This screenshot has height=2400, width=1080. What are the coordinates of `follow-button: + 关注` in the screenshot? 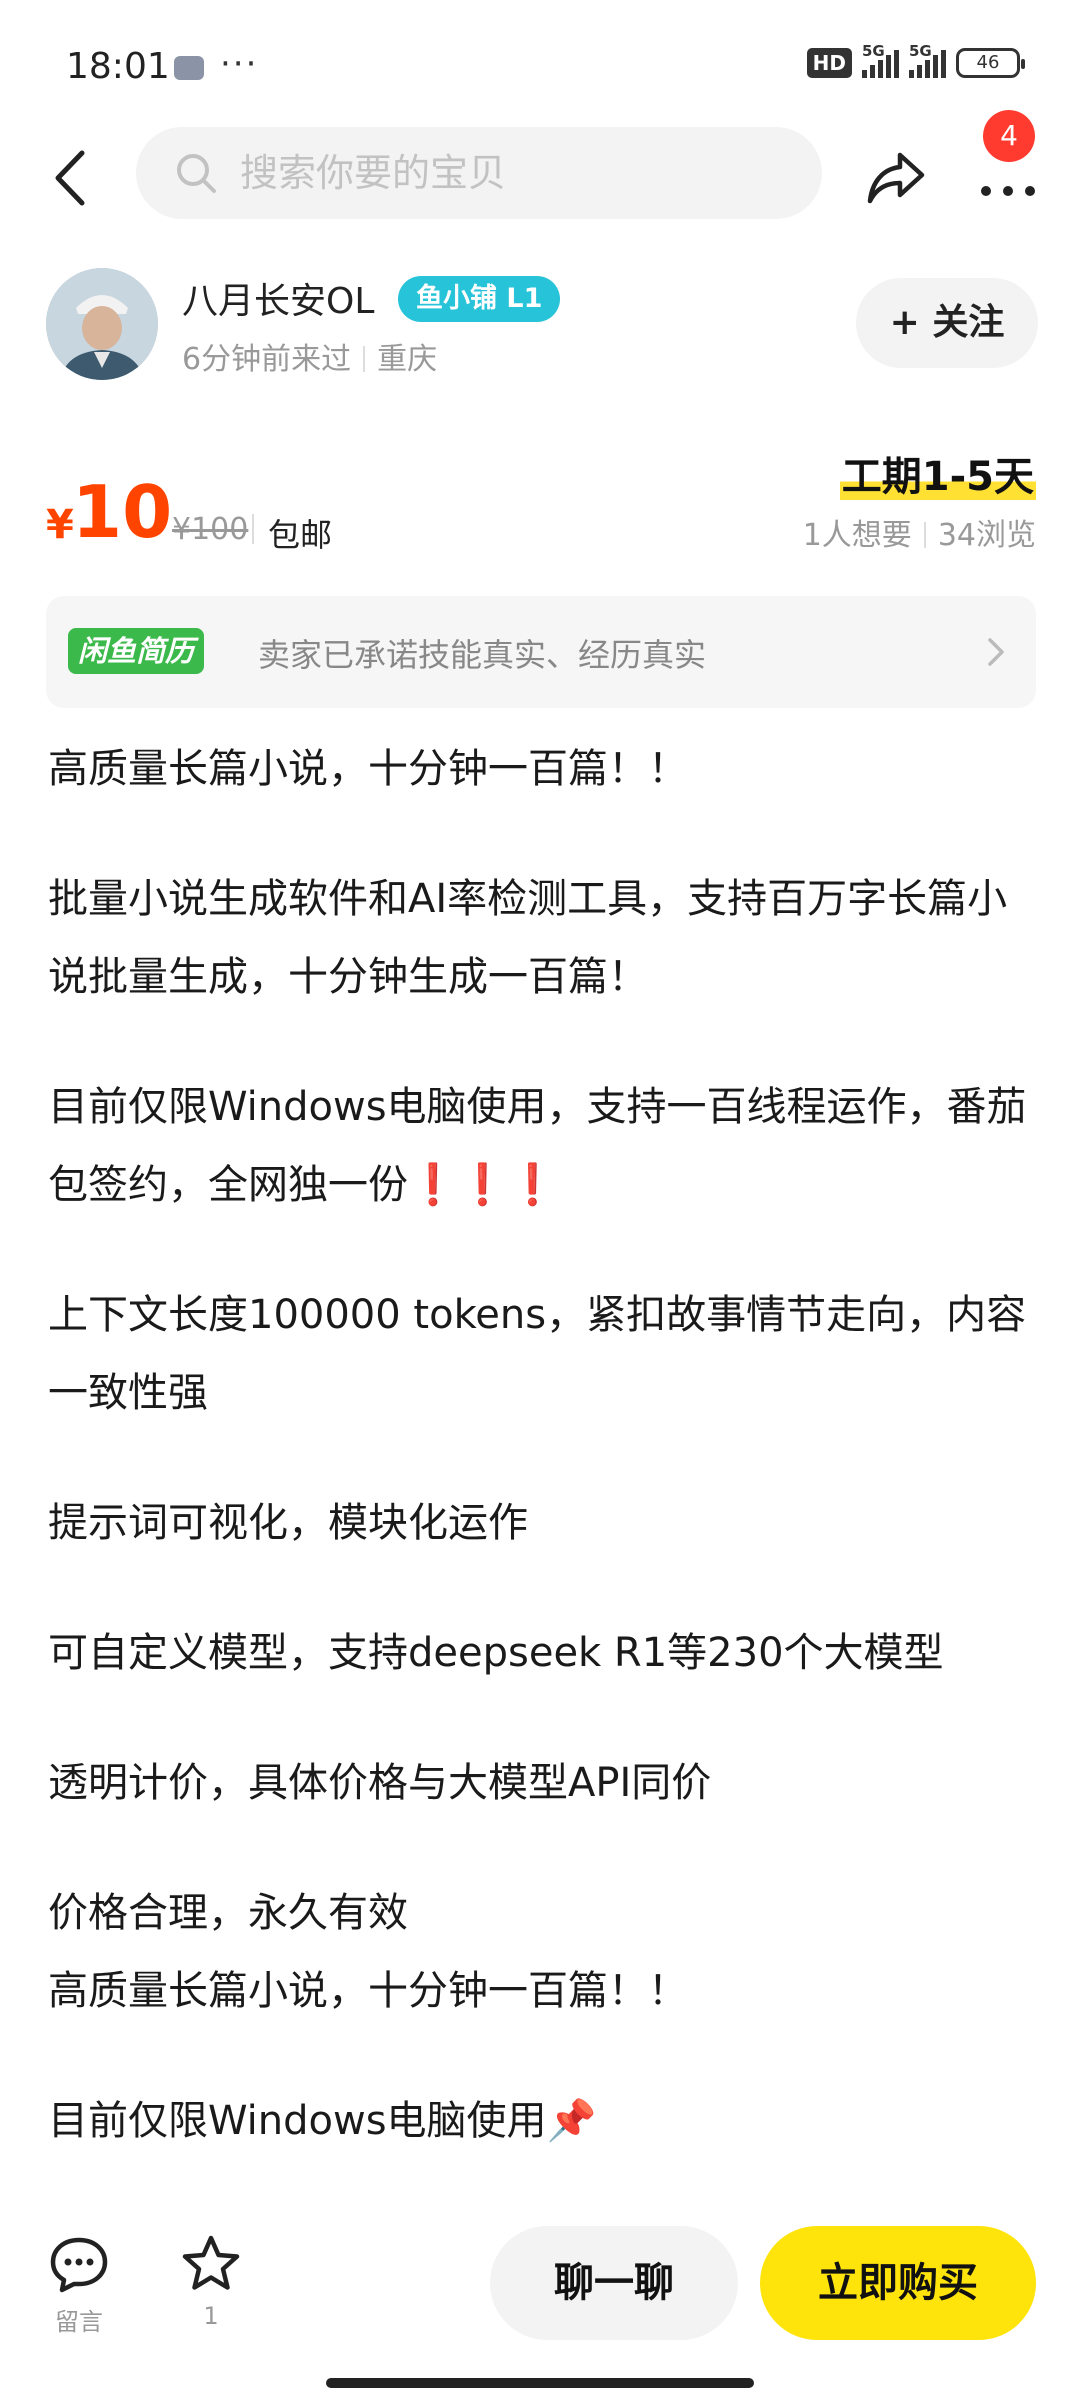 It's located at (947, 323).